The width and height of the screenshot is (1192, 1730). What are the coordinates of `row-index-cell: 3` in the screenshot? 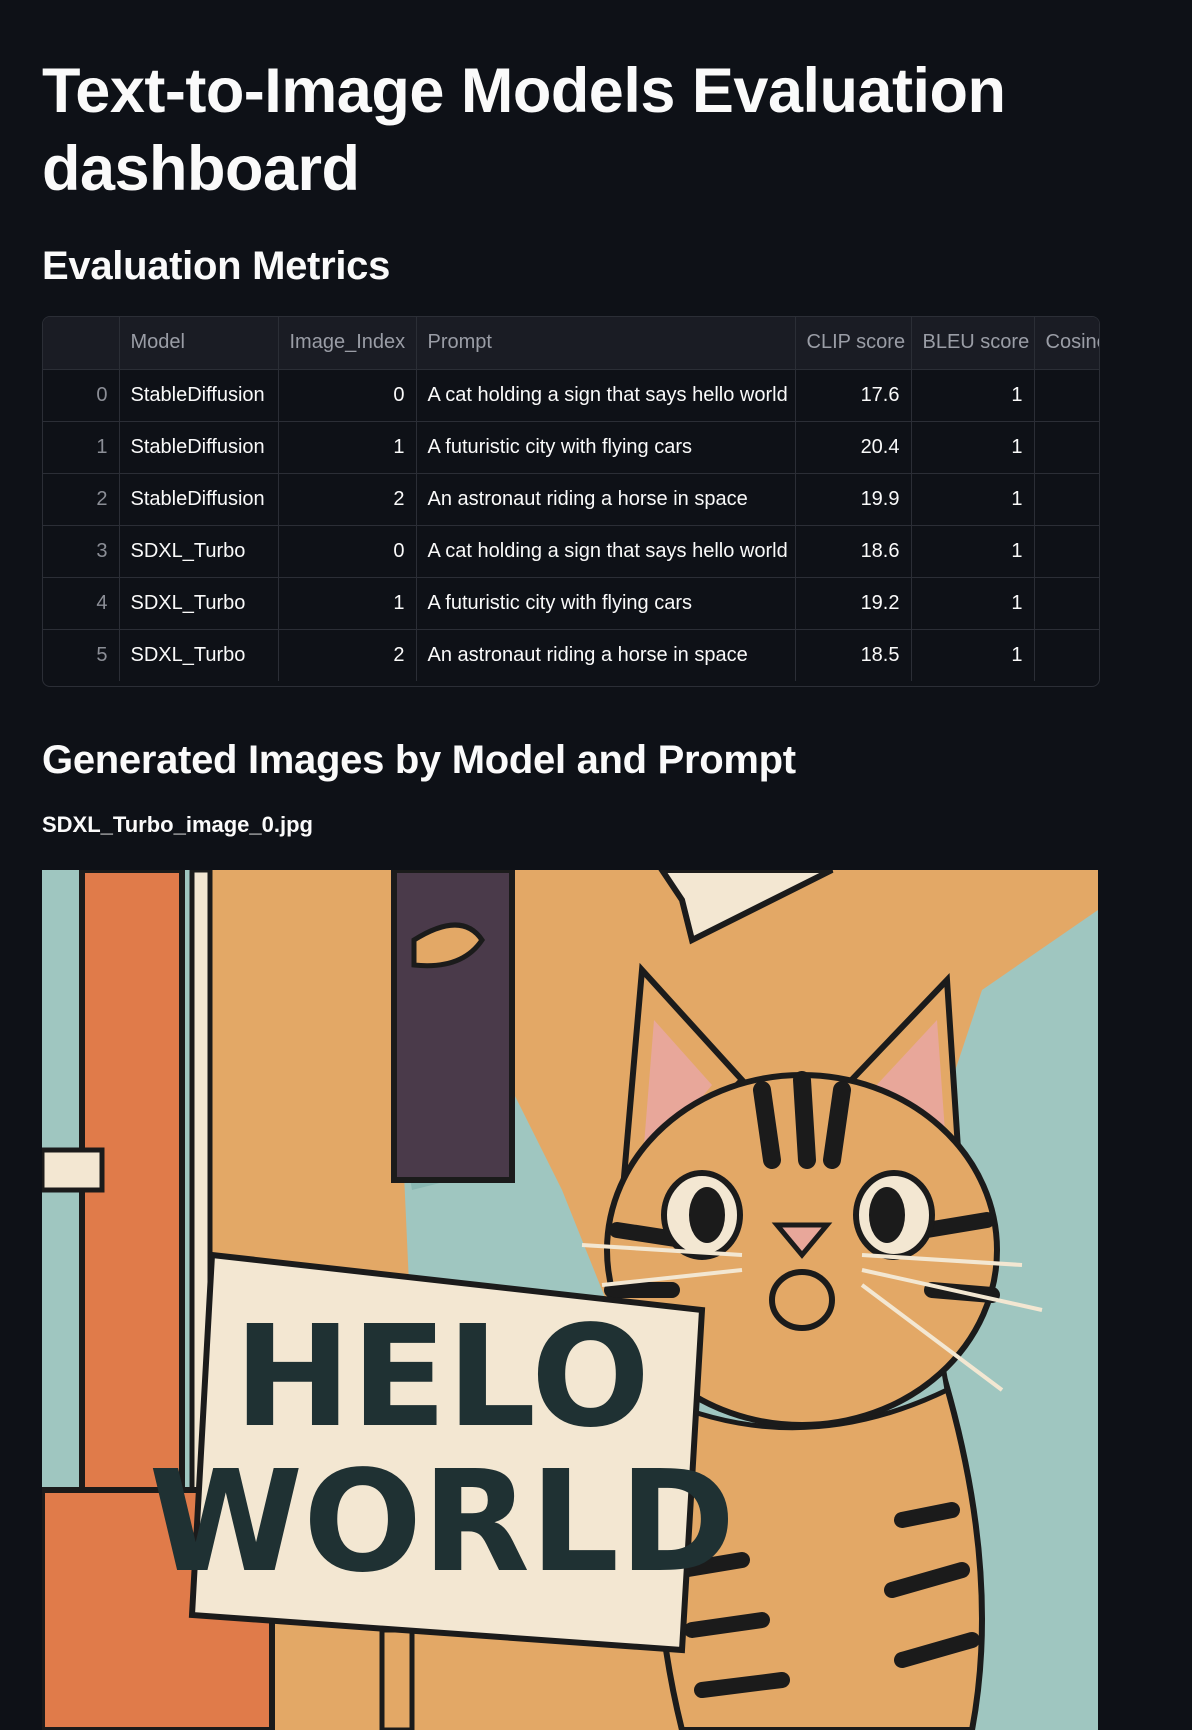 It's located at (81, 551).